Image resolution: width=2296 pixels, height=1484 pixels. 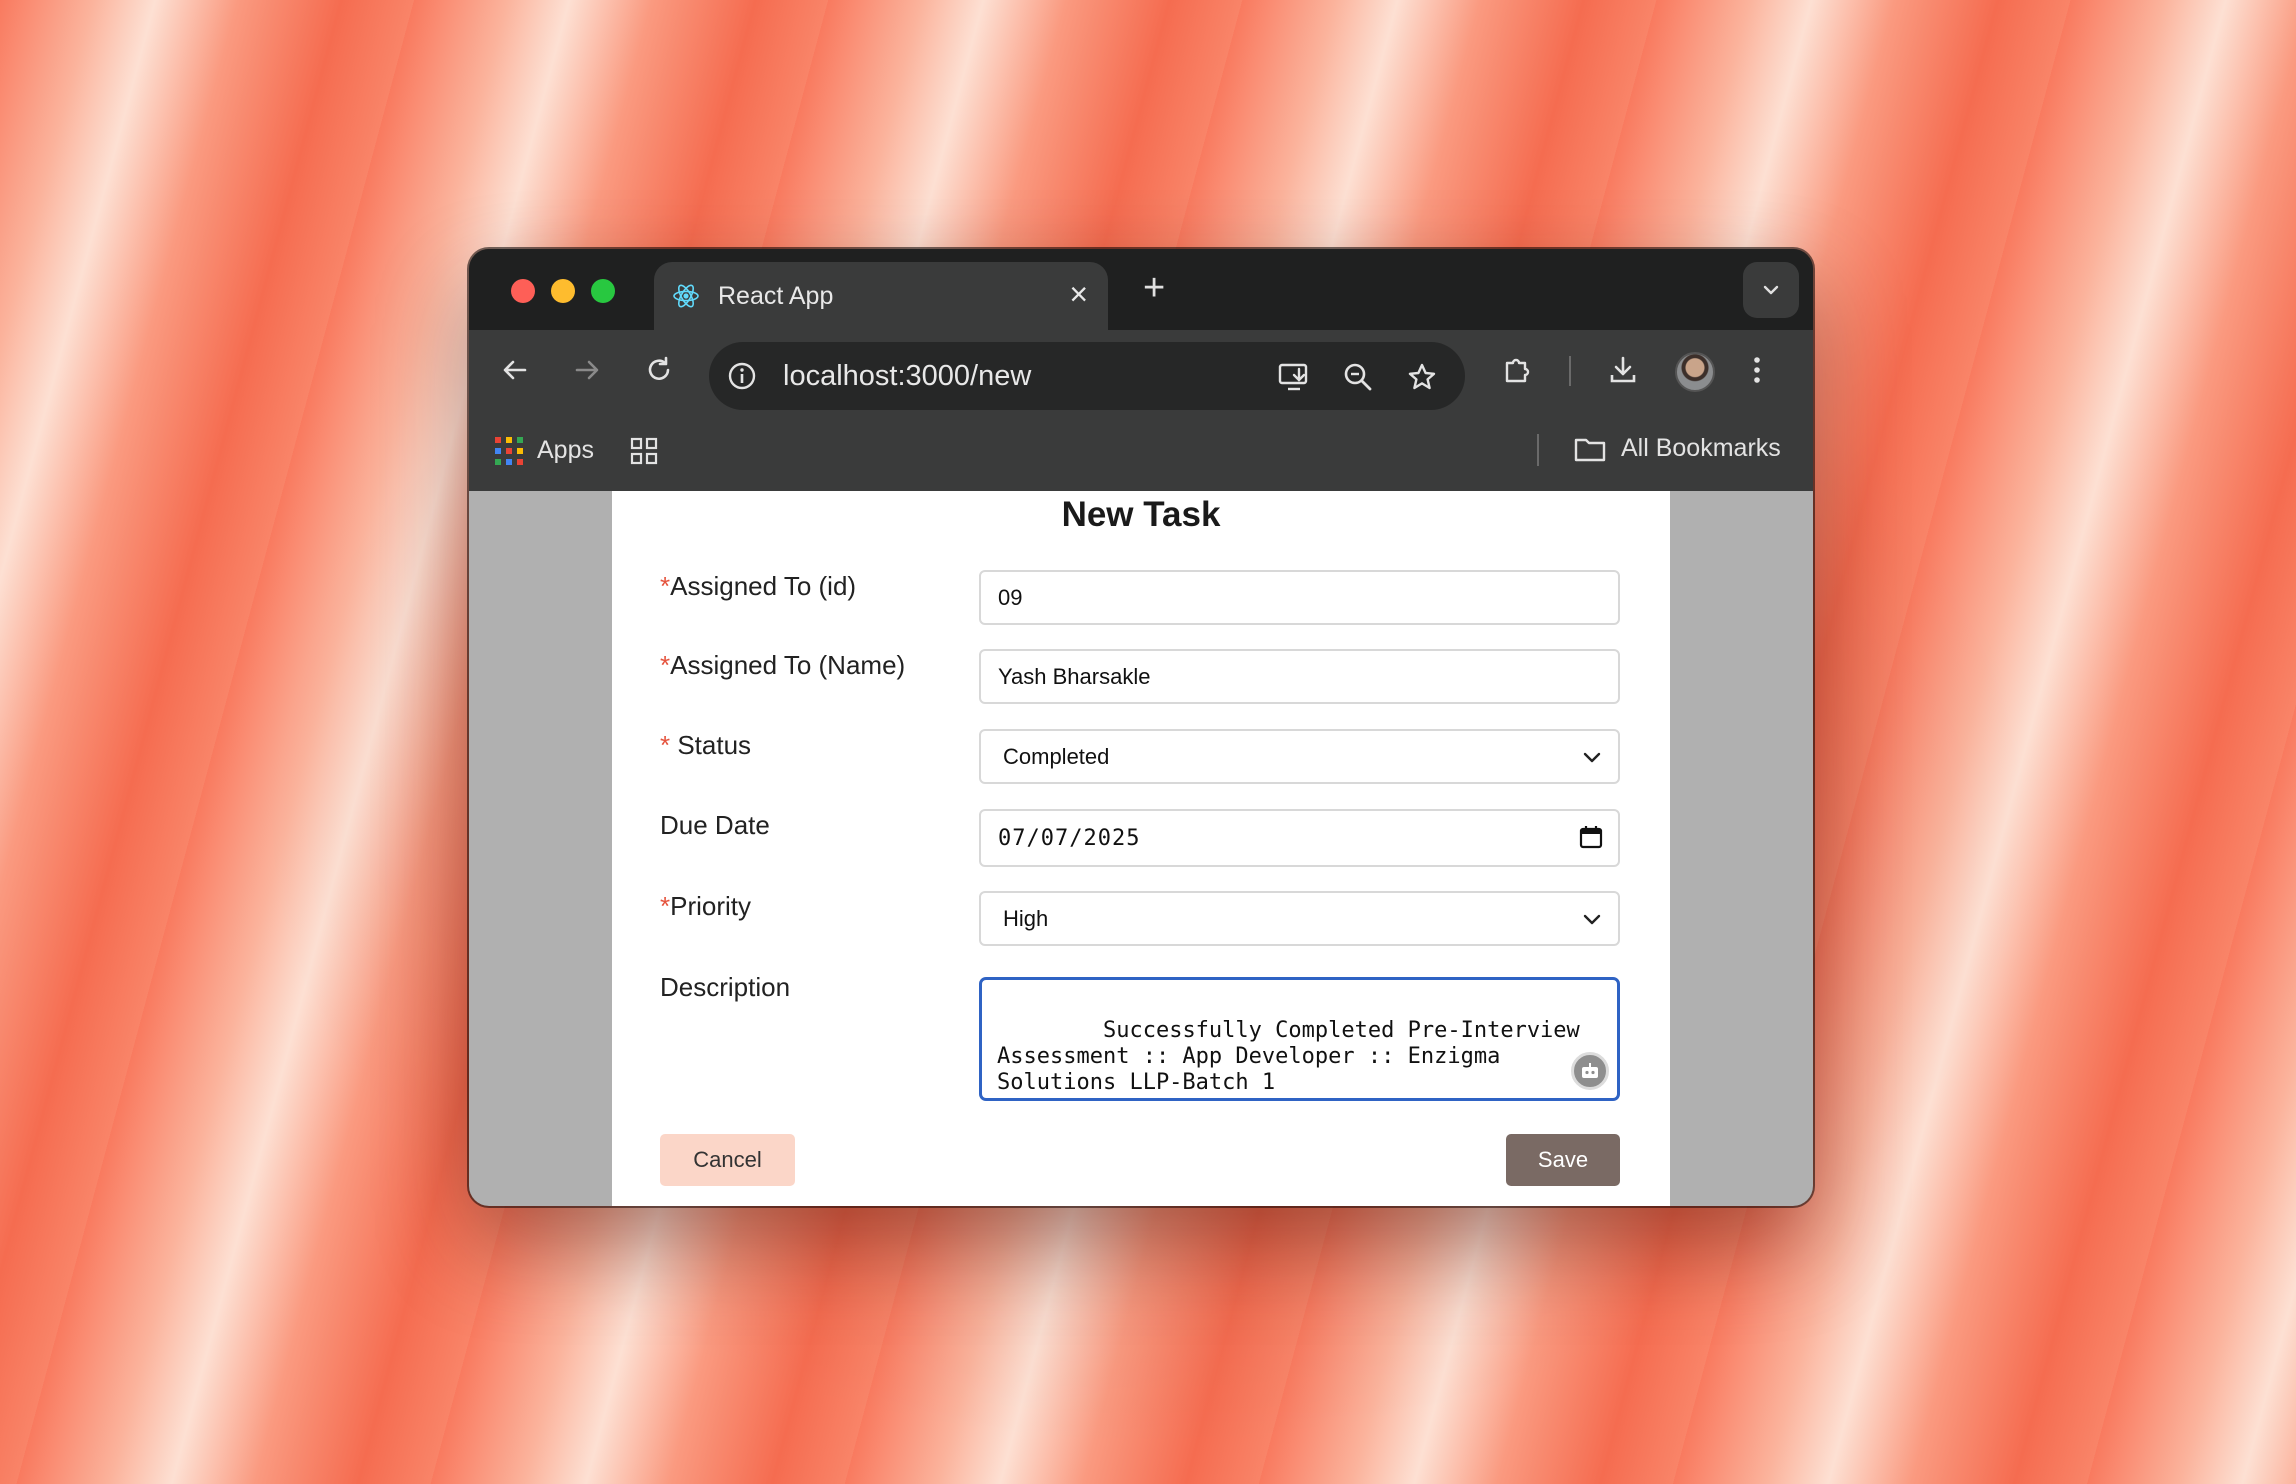 What do you see at coordinates (742, 376) in the screenshot?
I see `info-icon` at bounding box center [742, 376].